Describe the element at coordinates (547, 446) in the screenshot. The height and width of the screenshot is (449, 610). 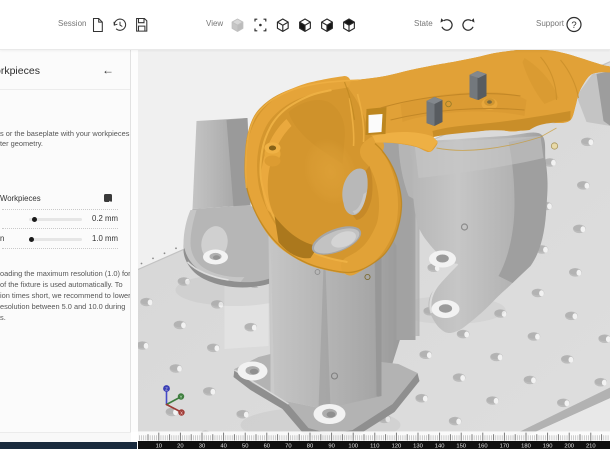
I see `svg-text: 190` at that location.